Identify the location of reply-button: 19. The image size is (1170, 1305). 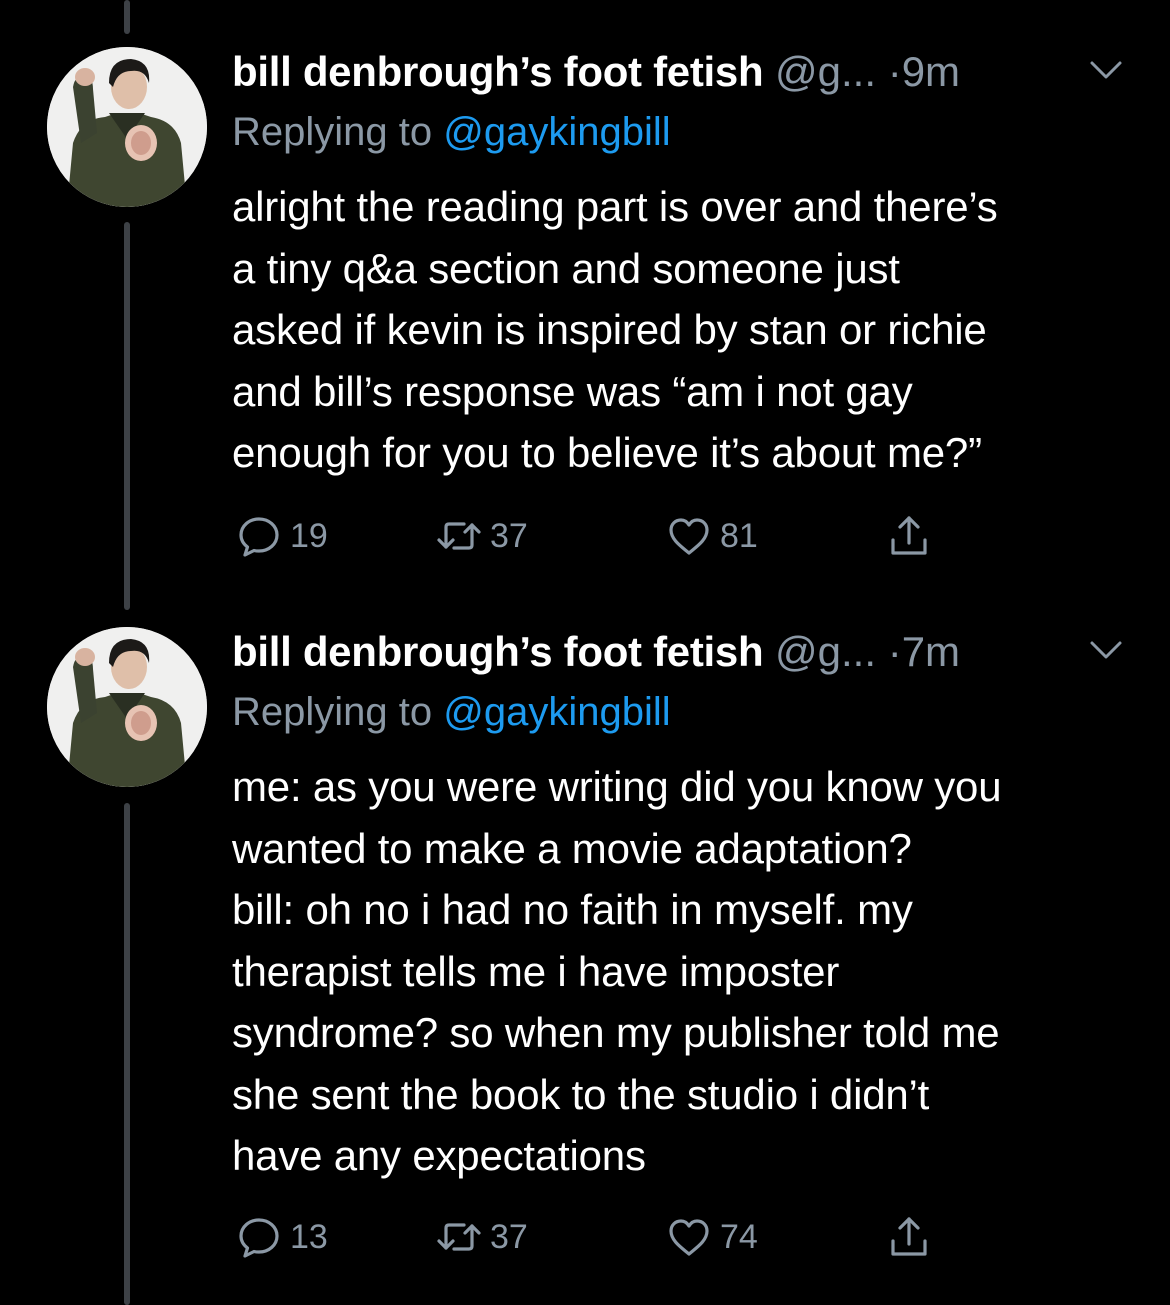
(282, 536).